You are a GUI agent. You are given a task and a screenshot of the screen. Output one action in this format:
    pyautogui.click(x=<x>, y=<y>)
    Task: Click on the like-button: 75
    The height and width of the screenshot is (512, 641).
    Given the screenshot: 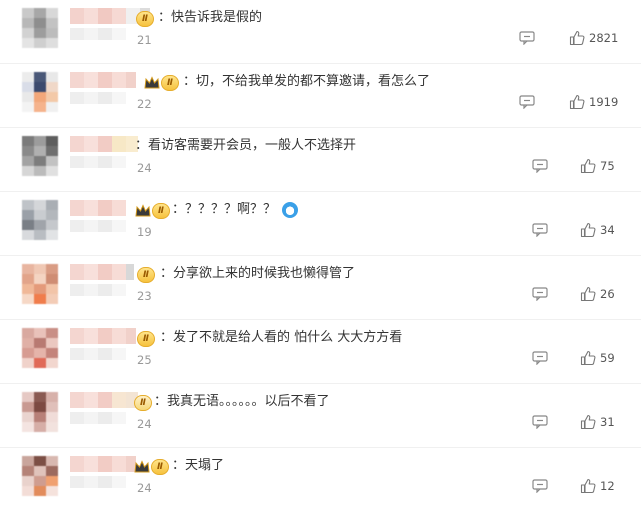 What is the action you would take?
    pyautogui.click(x=597, y=166)
    